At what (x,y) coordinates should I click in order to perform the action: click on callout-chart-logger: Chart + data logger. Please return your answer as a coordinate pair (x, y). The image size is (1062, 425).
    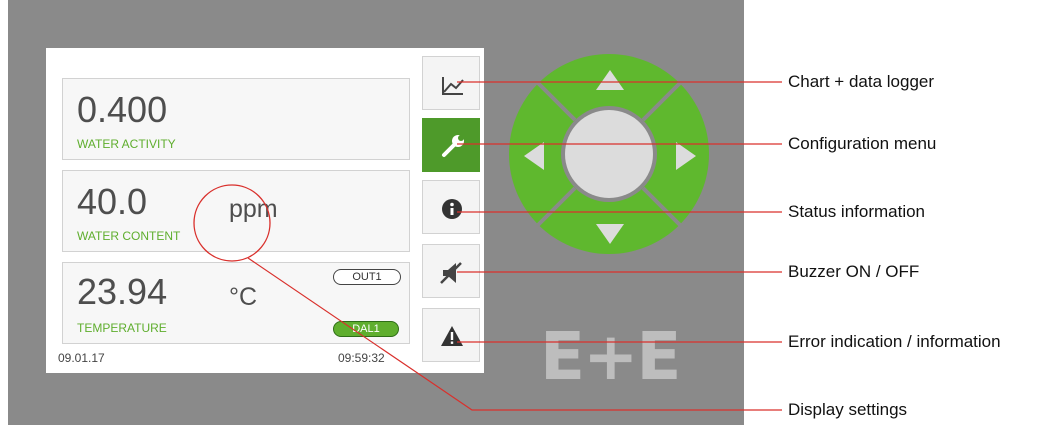
    Looking at the image, I should click on (861, 81).